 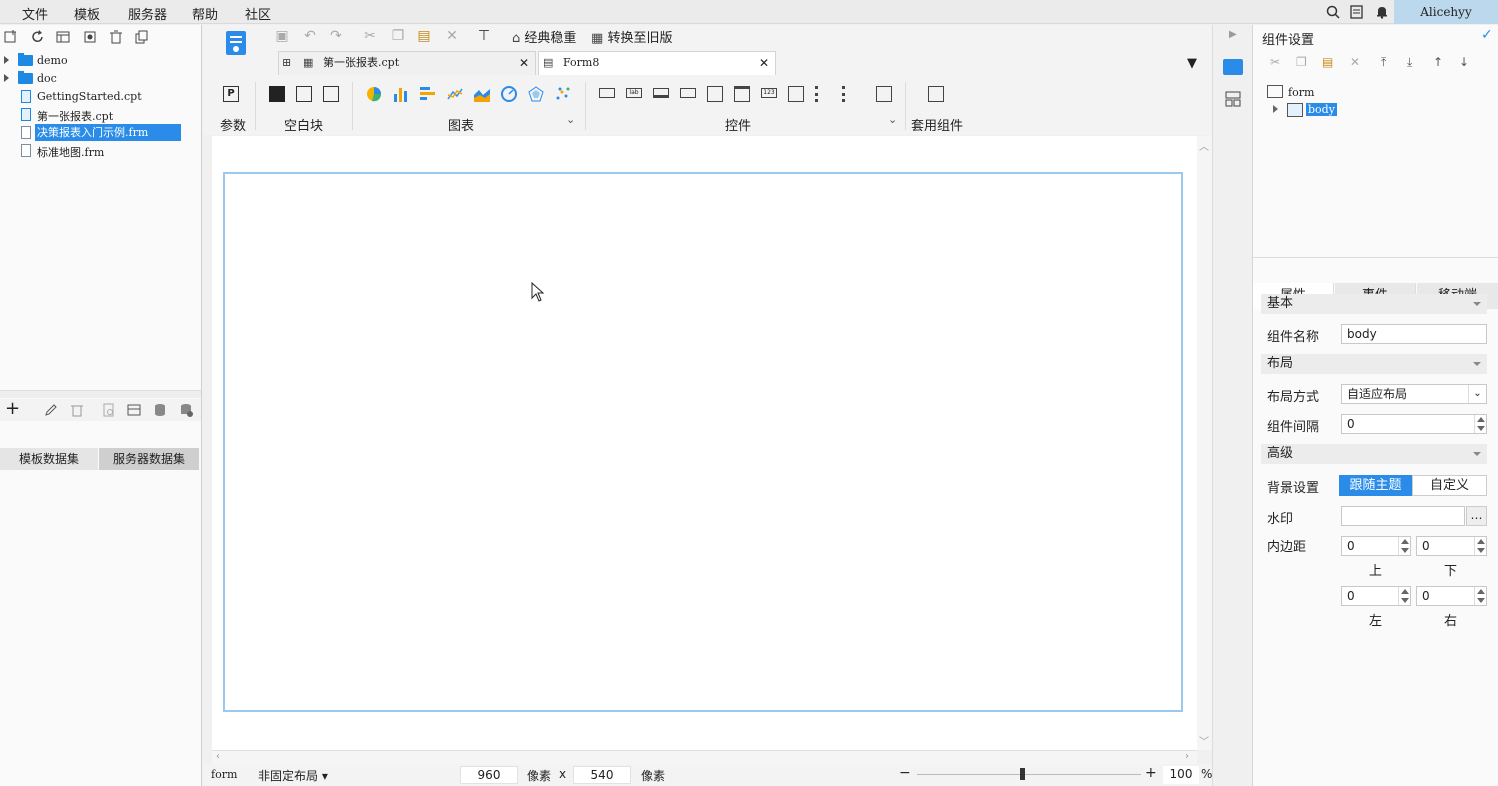 I want to click on splitter, so click(x=100, y=394).